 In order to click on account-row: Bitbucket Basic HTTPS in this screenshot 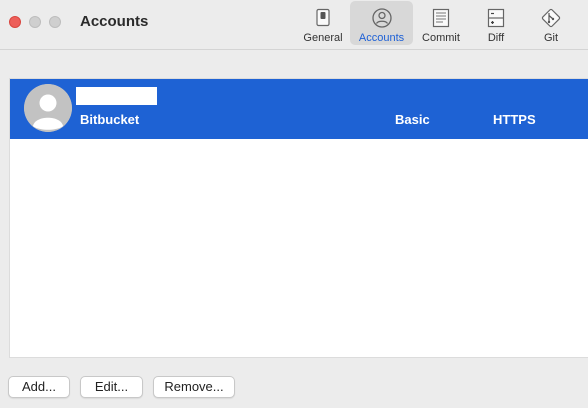, I will do `click(299, 109)`.